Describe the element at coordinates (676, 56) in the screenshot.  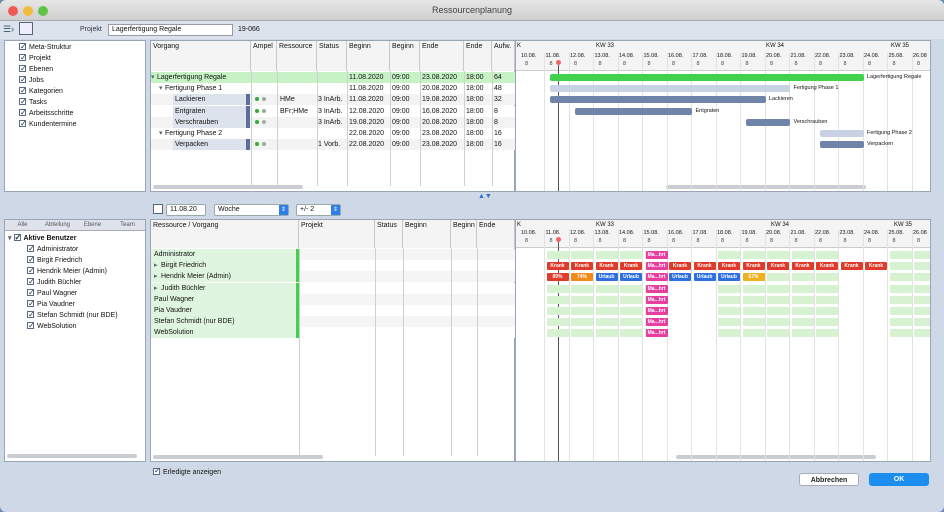
I see `date-tick: 16.08.` at that location.